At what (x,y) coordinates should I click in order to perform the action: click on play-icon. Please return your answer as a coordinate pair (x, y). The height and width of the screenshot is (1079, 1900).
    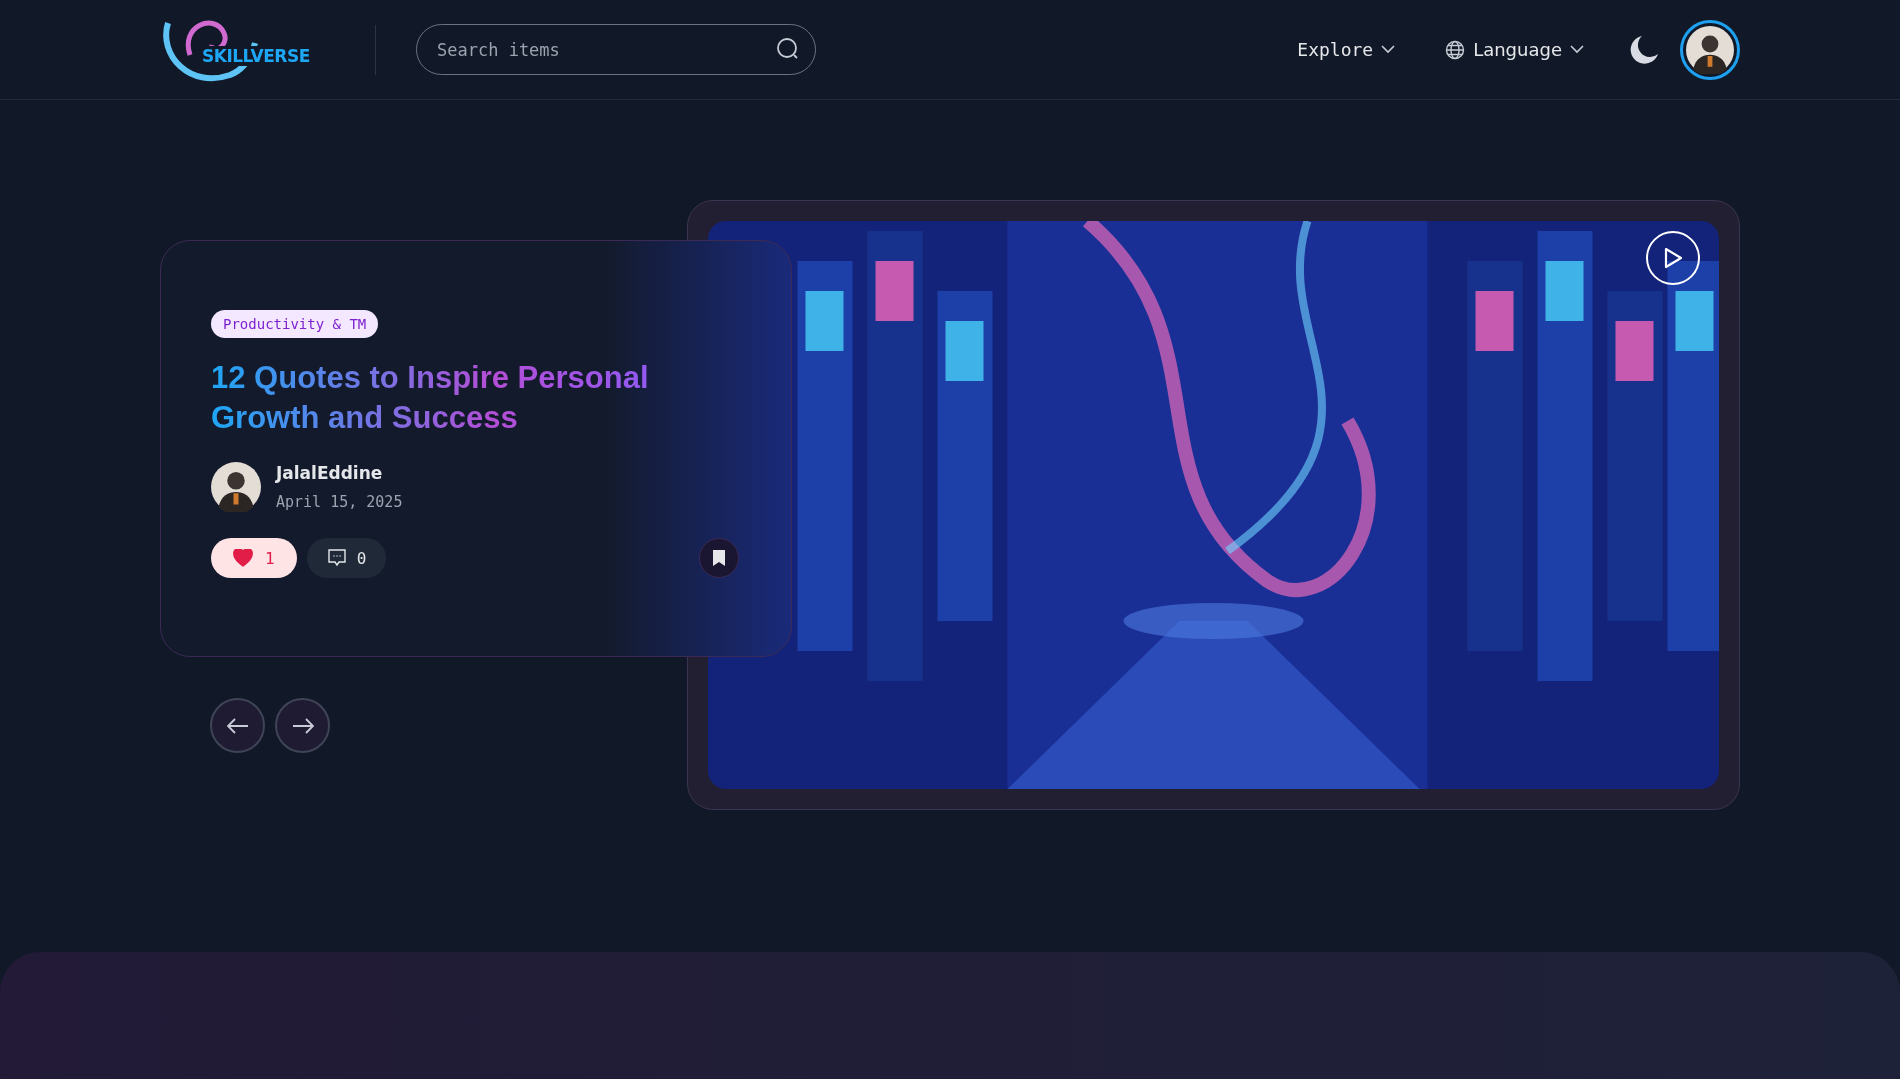
    Looking at the image, I should click on (1673, 258).